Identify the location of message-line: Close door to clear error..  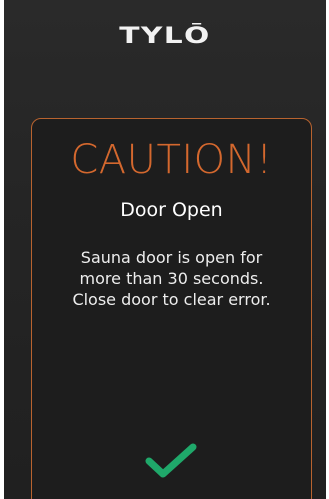
(171, 299).